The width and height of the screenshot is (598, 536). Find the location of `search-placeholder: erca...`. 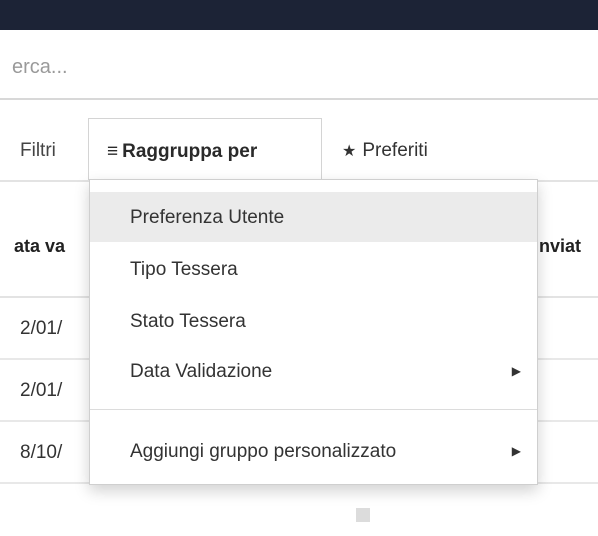

search-placeholder: erca... is located at coordinates (40, 67).